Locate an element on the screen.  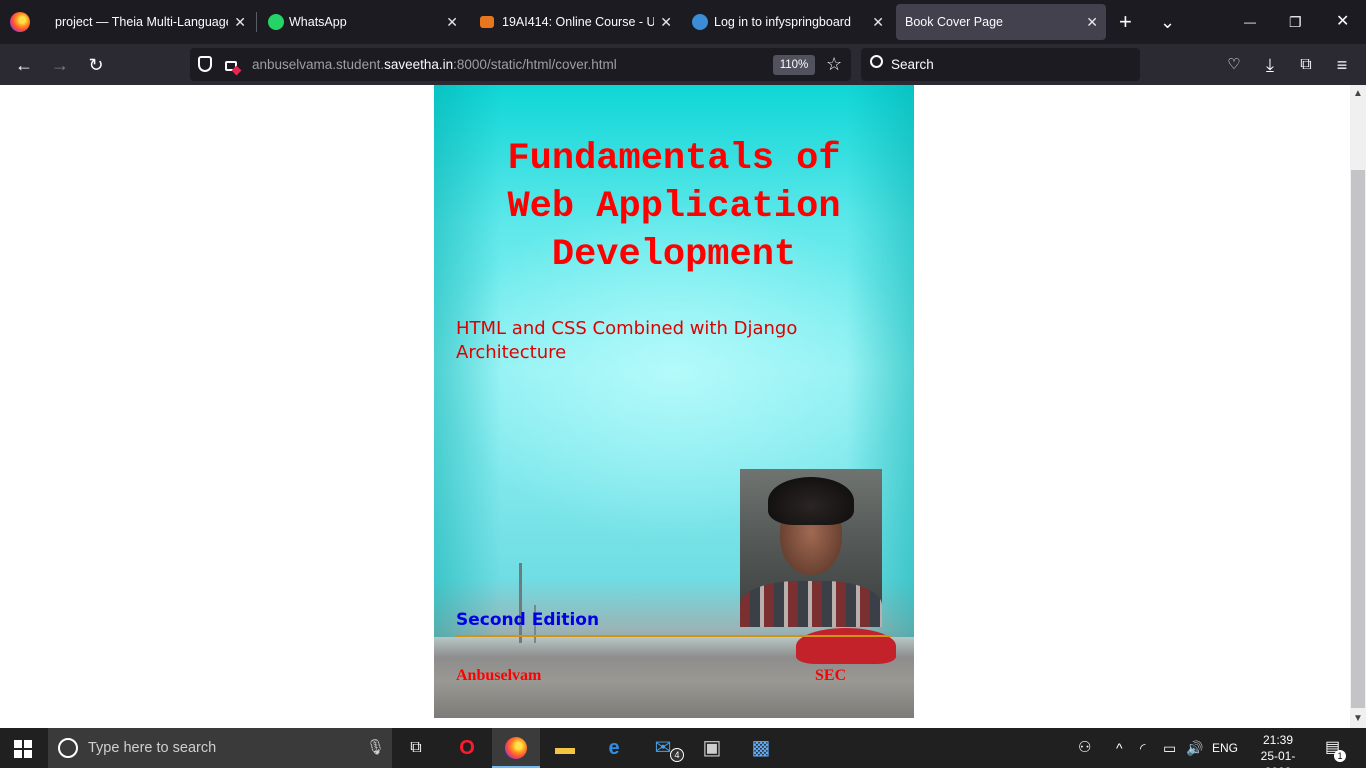
taskbar-search-placeholder: Type here to search is located at coordinates (152, 748).